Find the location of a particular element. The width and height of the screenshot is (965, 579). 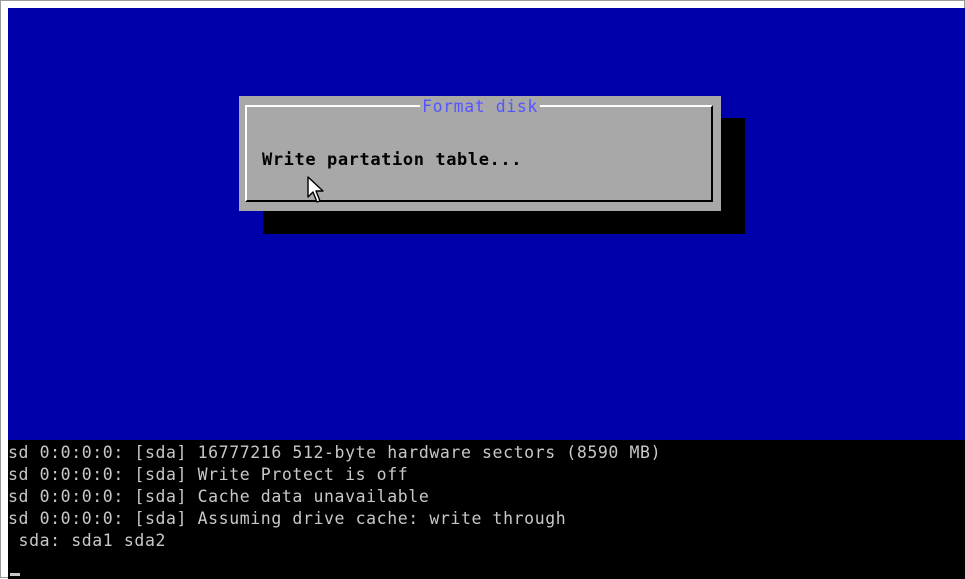

console-line: sda: sda1 sda2 is located at coordinates (87, 540).